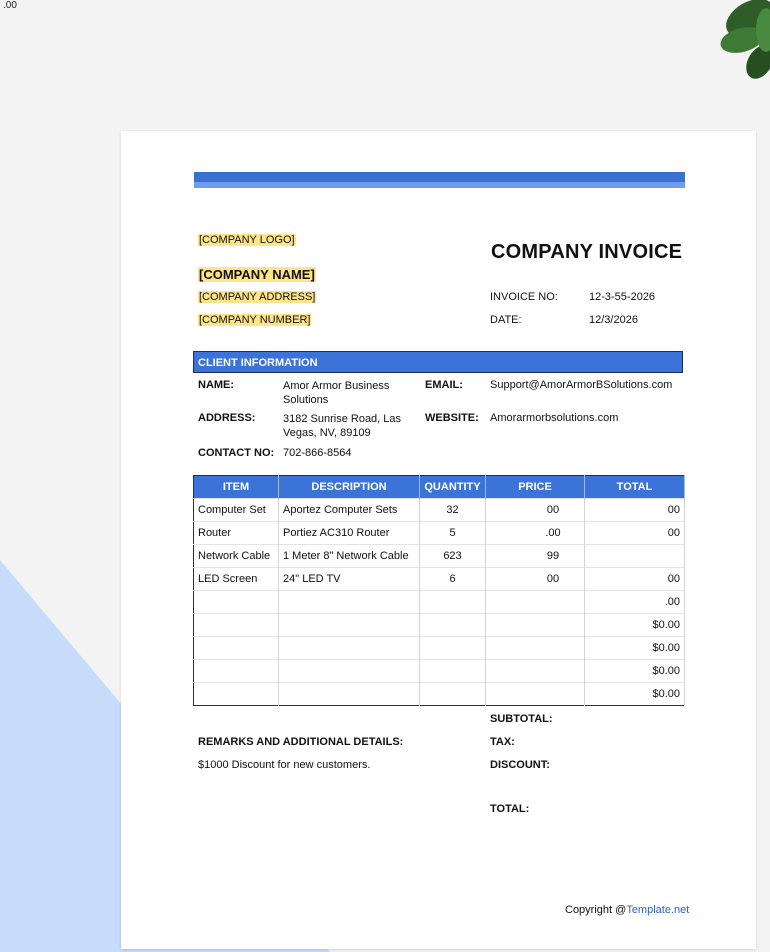 This screenshot has width=770, height=952. What do you see at coordinates (452, 579) in the screenshot?
I see `cell-quantity: 6` at bounding box center [452, 579].